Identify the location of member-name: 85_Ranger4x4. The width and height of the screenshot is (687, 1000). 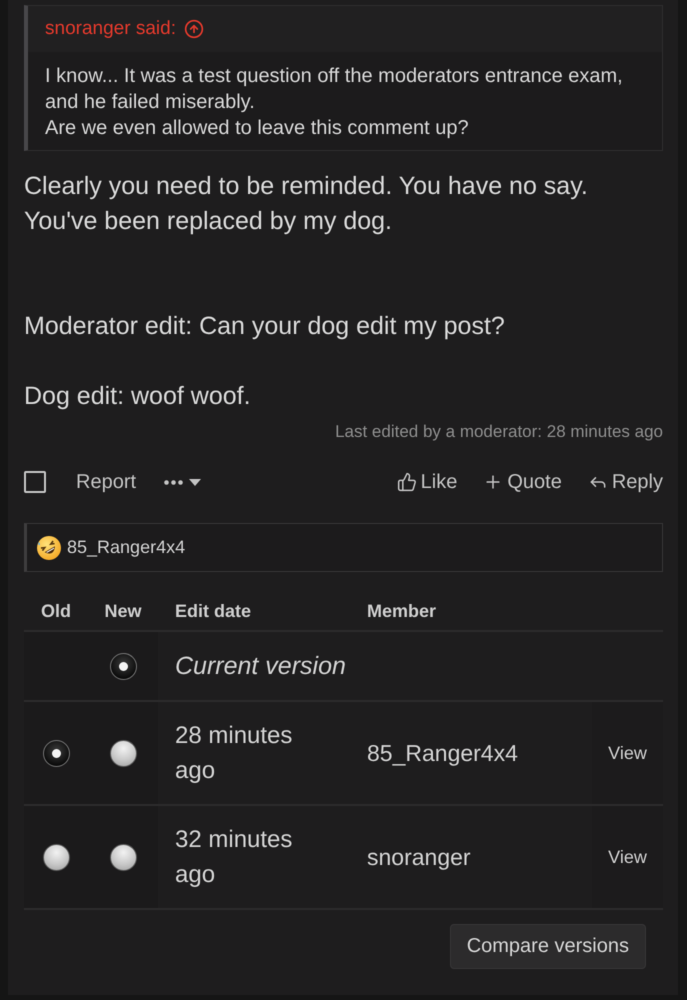
(442, 753).